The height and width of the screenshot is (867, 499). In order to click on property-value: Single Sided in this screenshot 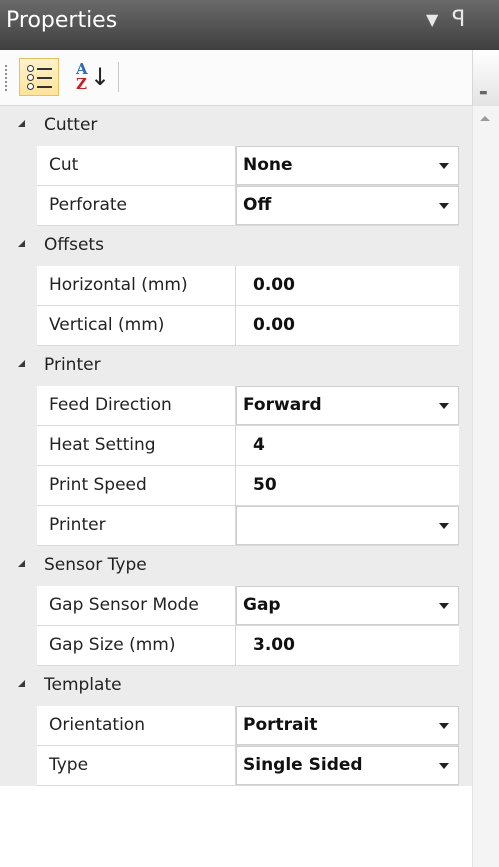, I will do `click(303, 765)`.